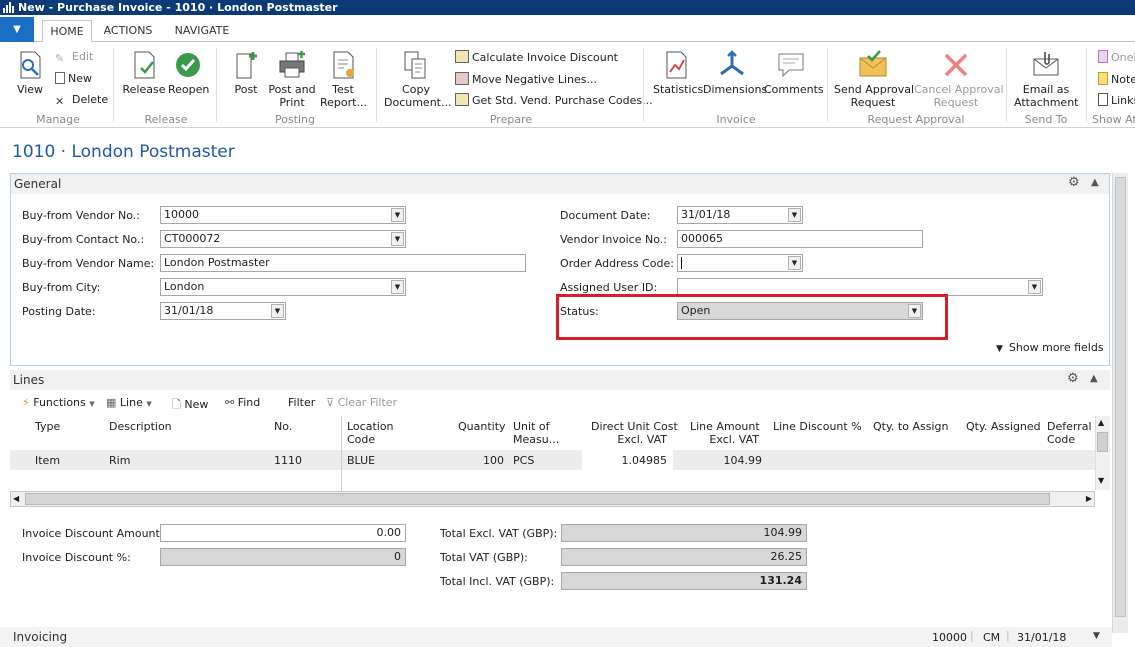 The width and height of the screenshot is (1135, 647). I want to click on filter-button: Filter, so click(301, 402).